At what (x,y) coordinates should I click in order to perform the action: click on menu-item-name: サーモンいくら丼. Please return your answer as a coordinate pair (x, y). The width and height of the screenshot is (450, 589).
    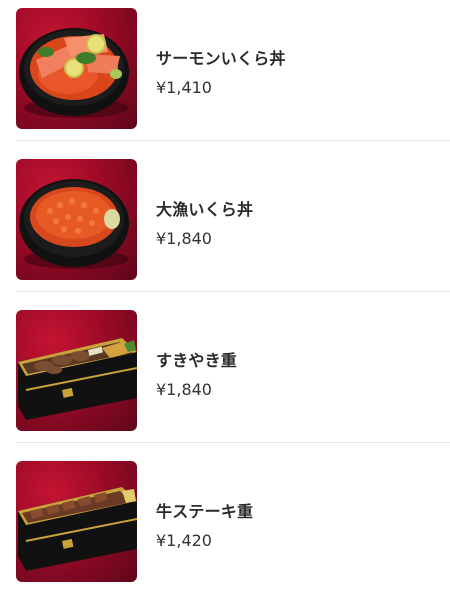
    Looking at the image, I should click on (221, 58).